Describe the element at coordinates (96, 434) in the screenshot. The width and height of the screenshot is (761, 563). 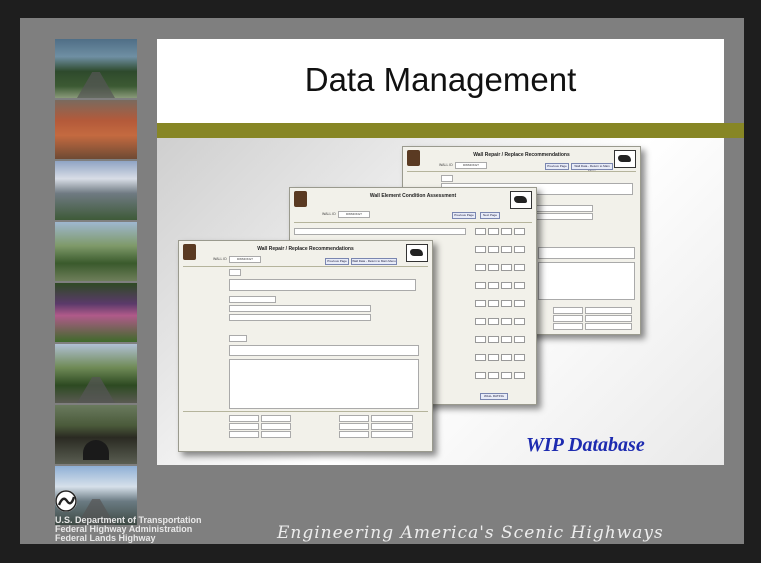
I see `tunnel-photo` at that location.